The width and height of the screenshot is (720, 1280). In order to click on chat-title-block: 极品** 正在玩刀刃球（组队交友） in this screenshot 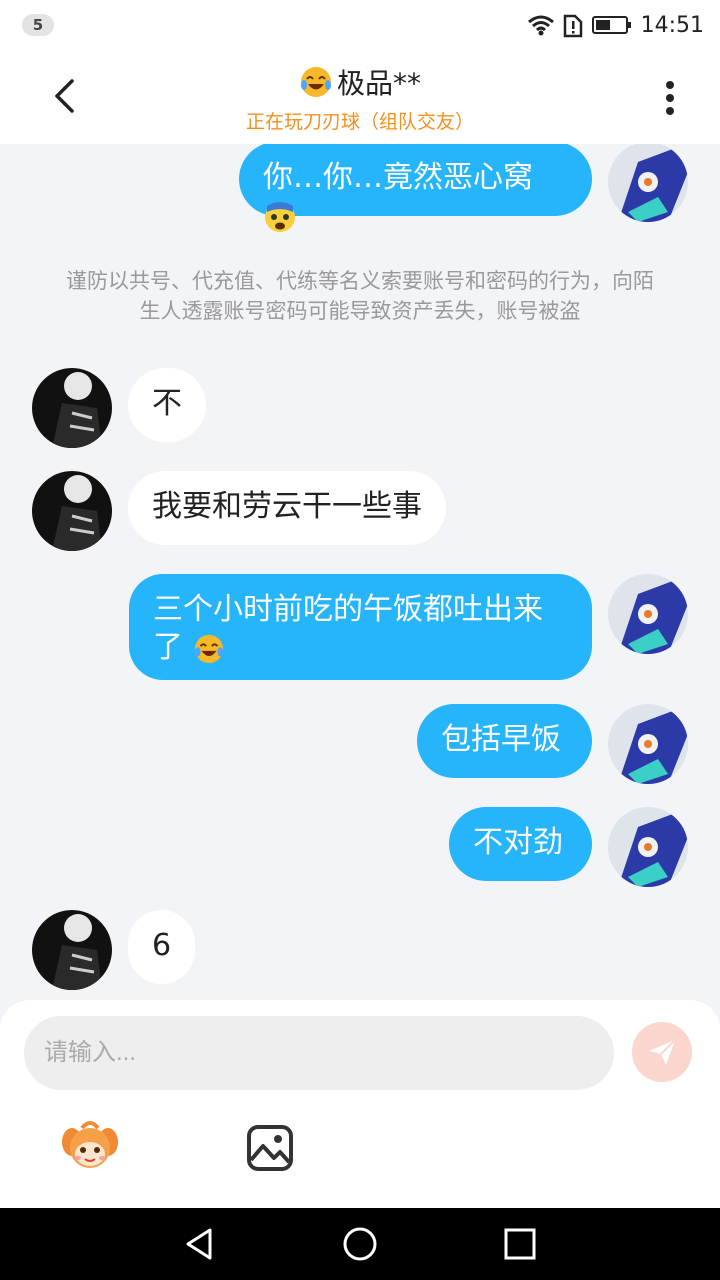, I will do `click(360, 98)`.